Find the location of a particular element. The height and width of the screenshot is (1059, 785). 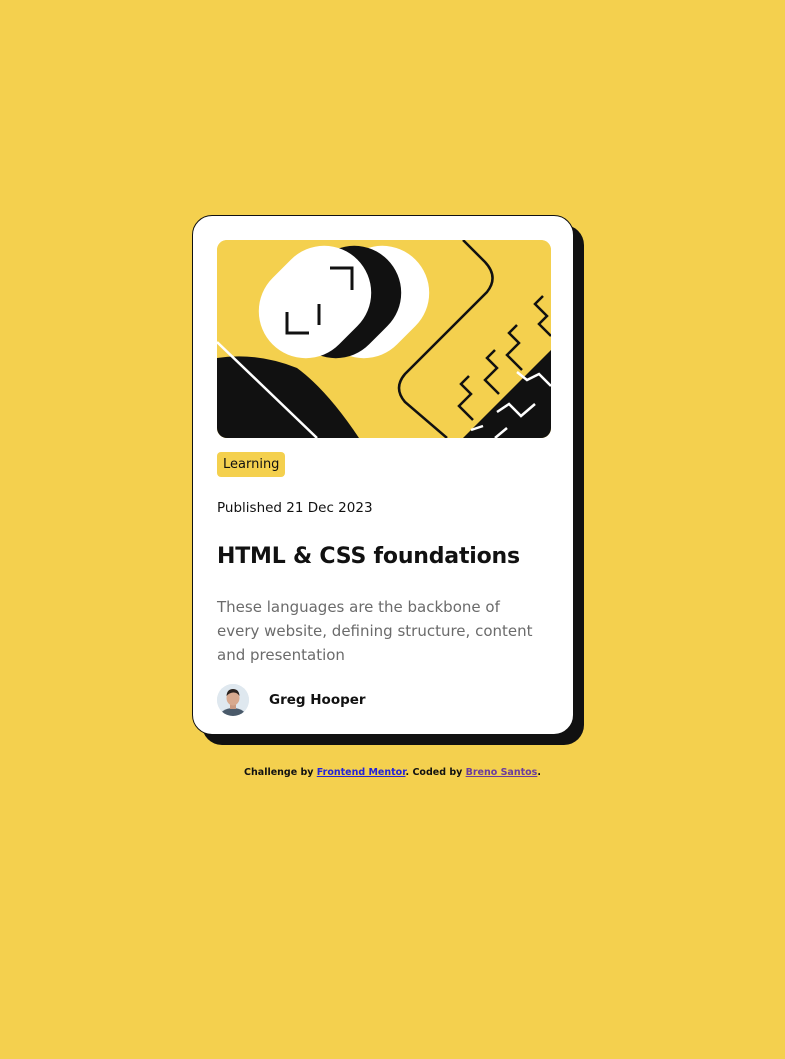

attribution-suffix: . is located at coordinates (539, 772).